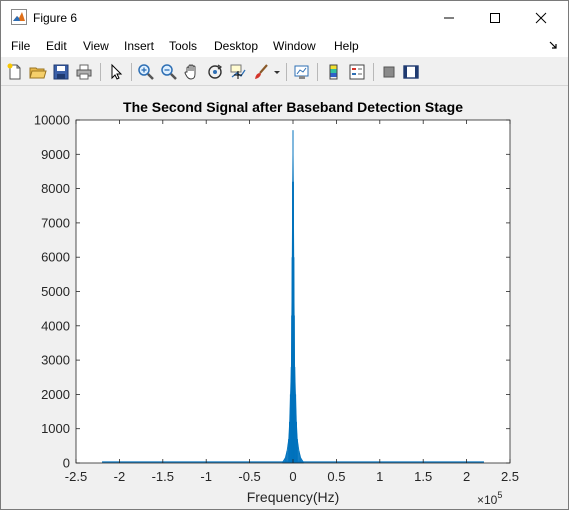 Image resolution: width=569 pixels, height=510 pixels. Describe the element at coordinates (336, 476) in the screenshot. I see `x-tick-label: 0.5` at that location.